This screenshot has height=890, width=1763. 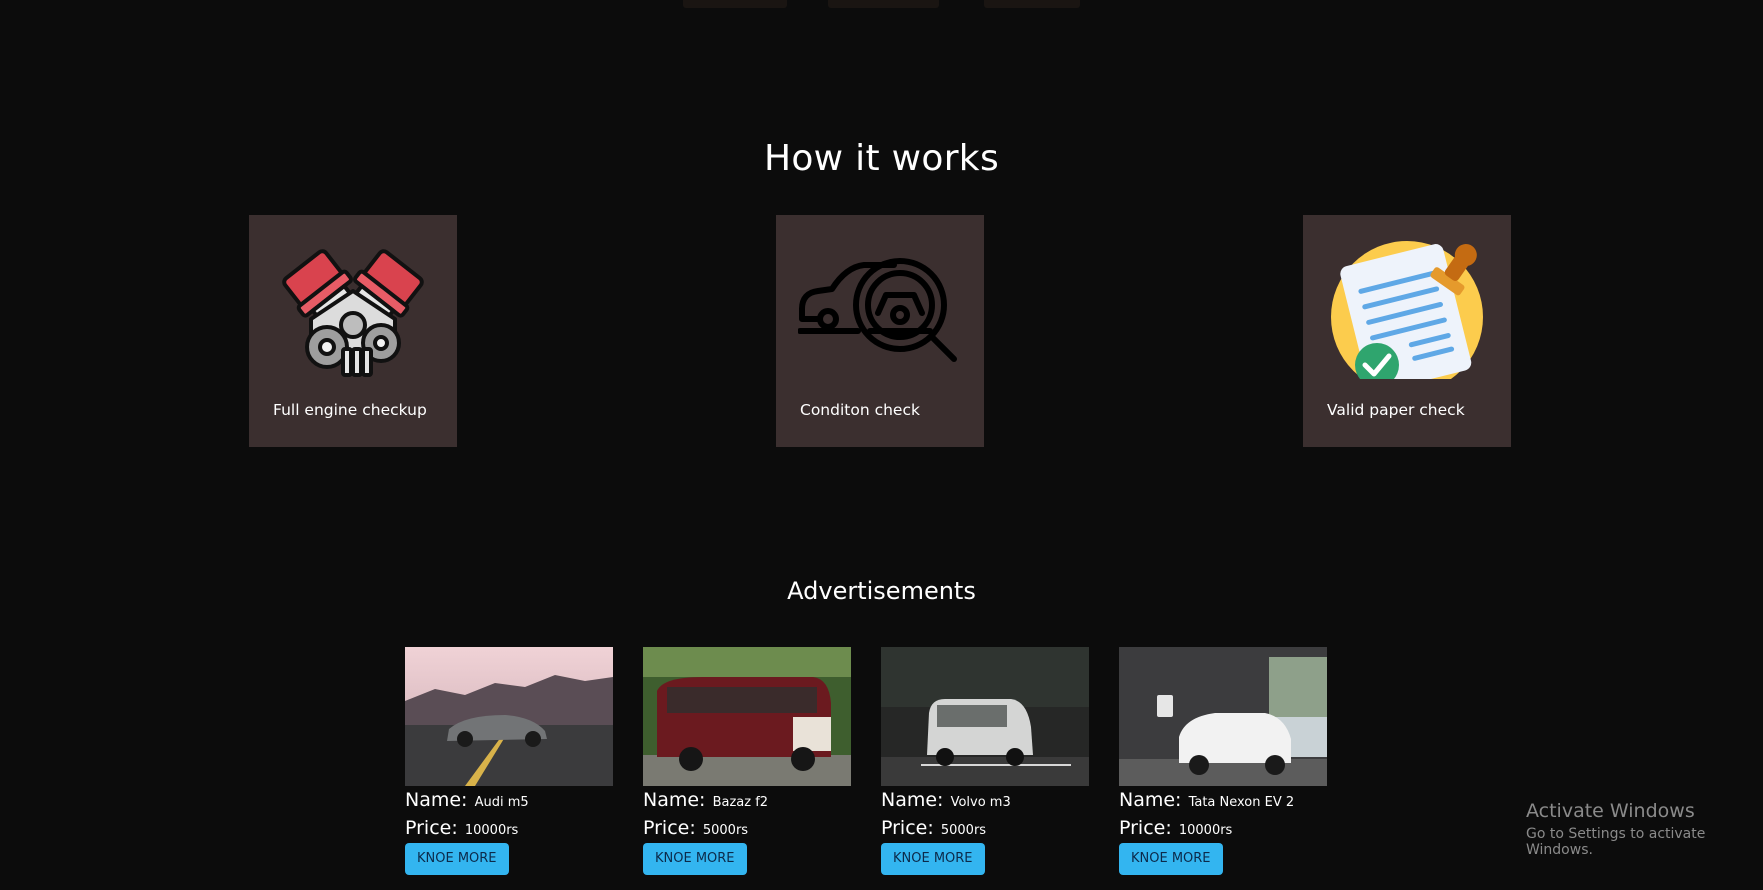 What do you see at coordinates (1241, 802) in the screenshot?
I see `ad-name: Tata Nexon EV 2` at bounding box center [1241, 802].